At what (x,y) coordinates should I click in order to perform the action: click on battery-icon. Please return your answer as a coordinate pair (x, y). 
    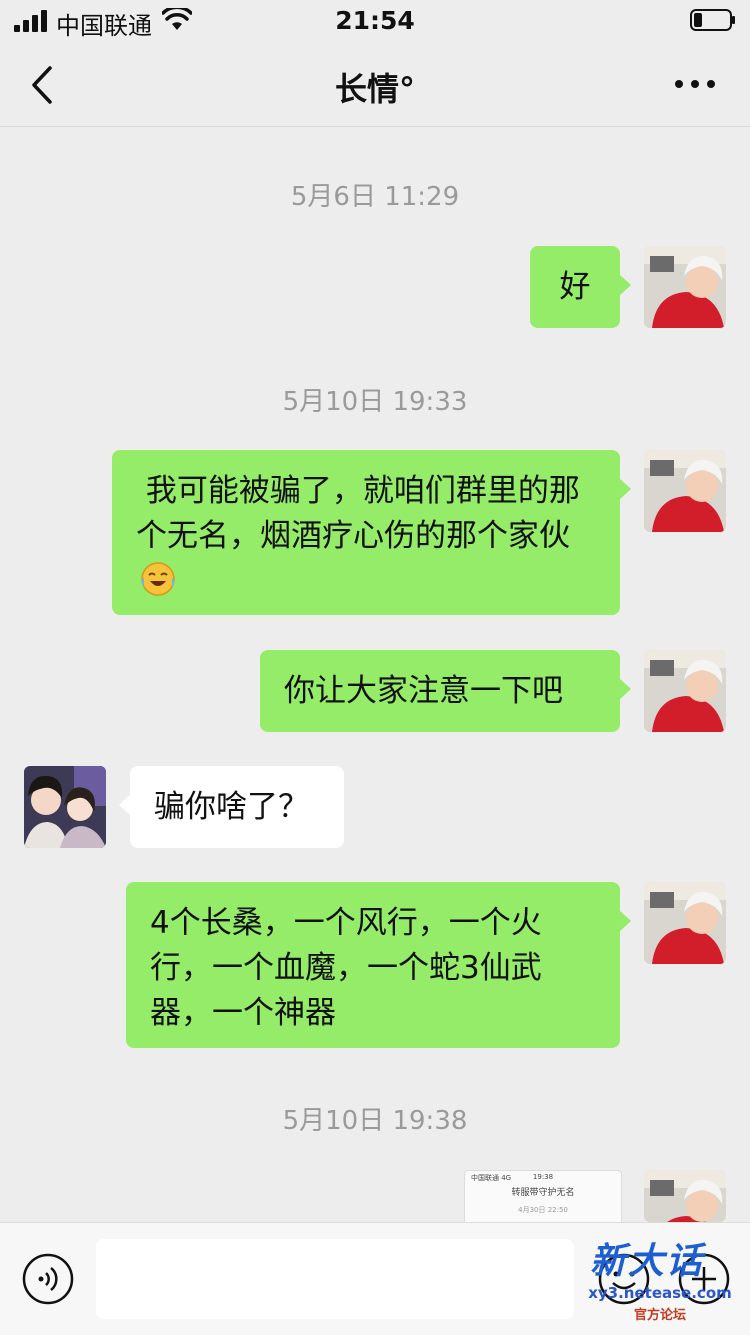
    Looking at the image, I should click on (712, 20).